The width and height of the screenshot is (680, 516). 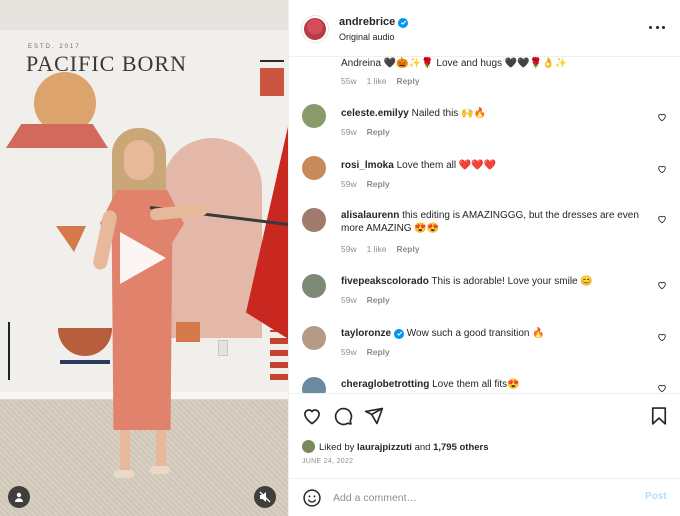 What do you see at coordinates (160, 470) in the screenshot?
I see `person-shoe-right` at bounding box center [160, 470].